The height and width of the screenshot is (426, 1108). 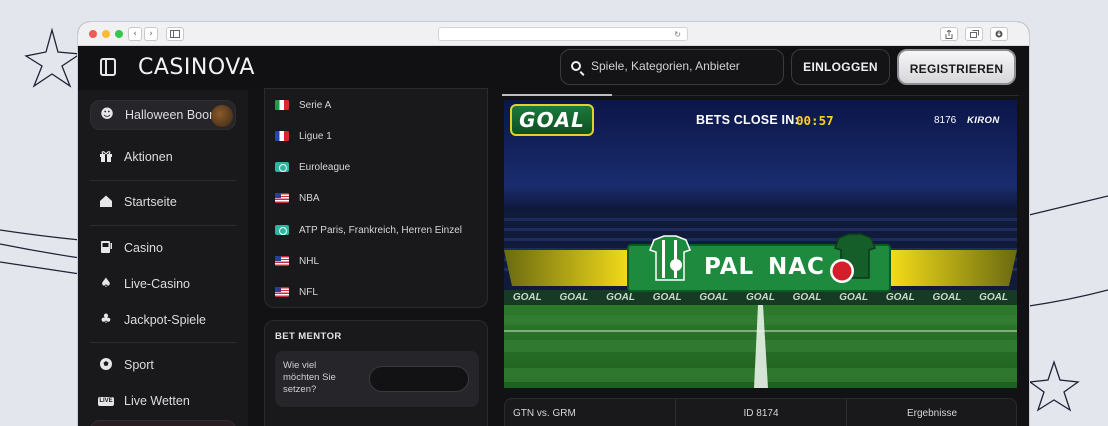 What do you see at coordinates (590, 412) in the screenshot?
I see `previous-match-label: GTN vs. GRM` at bounding box center [590, 412].